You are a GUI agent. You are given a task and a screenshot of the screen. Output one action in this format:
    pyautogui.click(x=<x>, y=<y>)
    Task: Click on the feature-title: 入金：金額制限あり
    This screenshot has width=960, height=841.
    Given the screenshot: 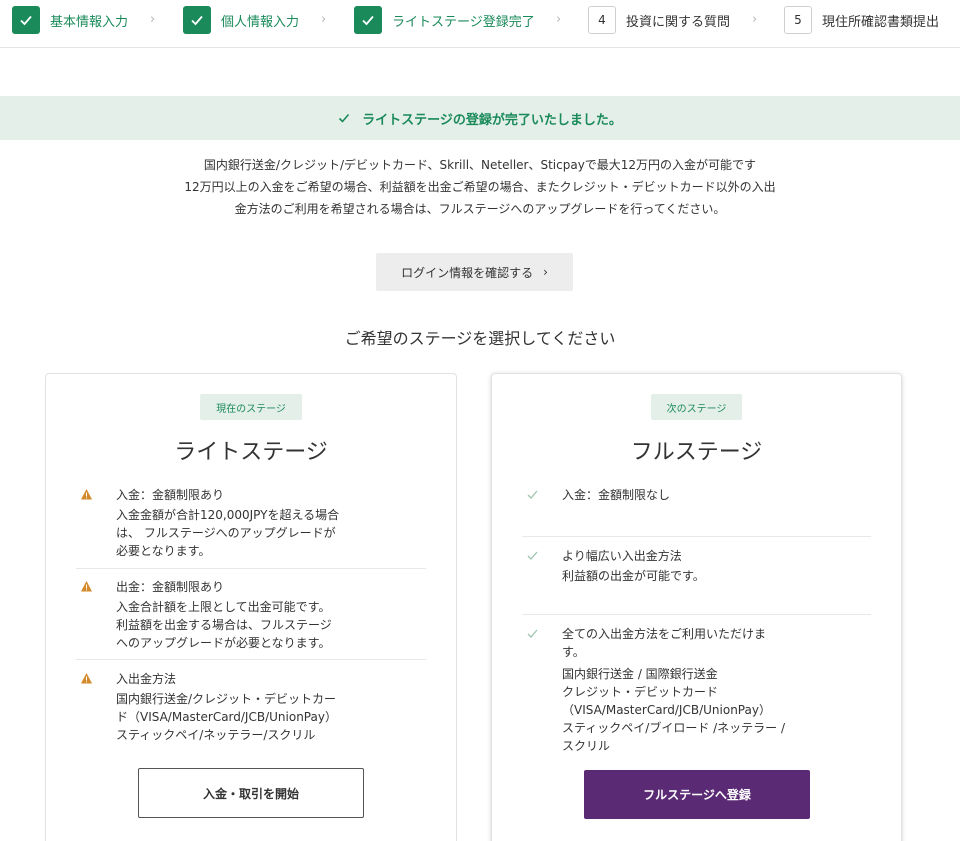 What is the action you would take?
    pyautogui.click(x=170, y=495)
    